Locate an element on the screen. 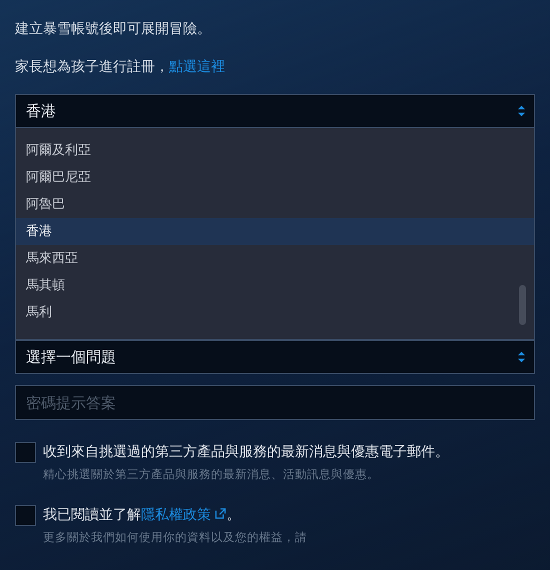  intro-text: 建立暴雪帳號後即可展開冒險。 is located at coordinates (113, 29).